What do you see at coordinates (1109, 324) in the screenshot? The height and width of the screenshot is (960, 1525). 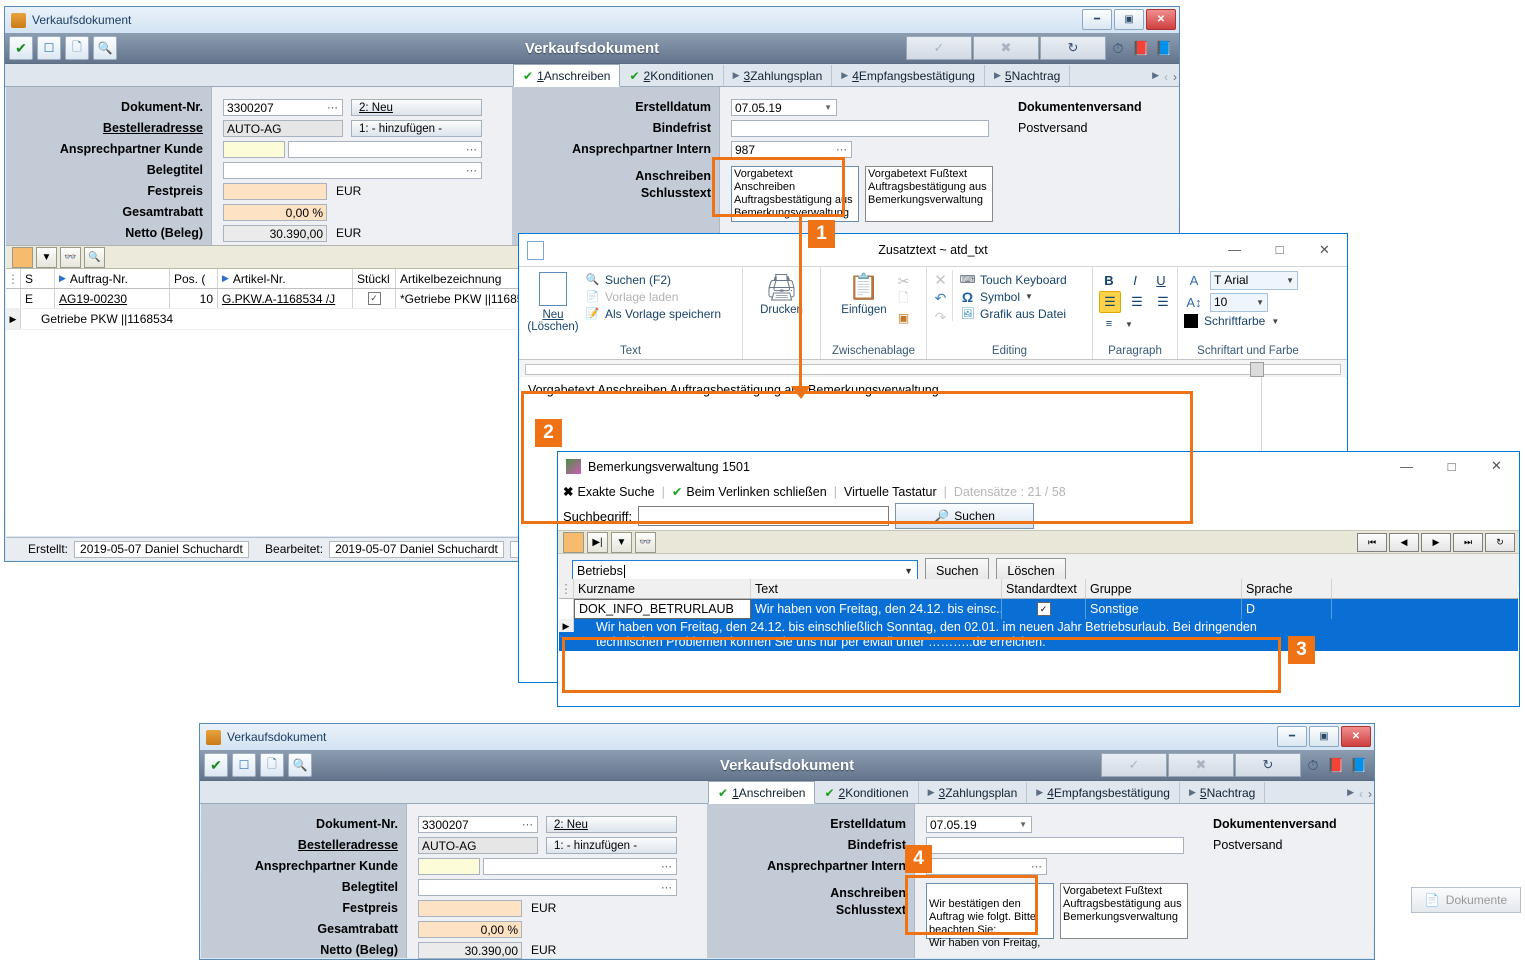 I see `list-icon: ≡` at bounding box center [1109, 324].